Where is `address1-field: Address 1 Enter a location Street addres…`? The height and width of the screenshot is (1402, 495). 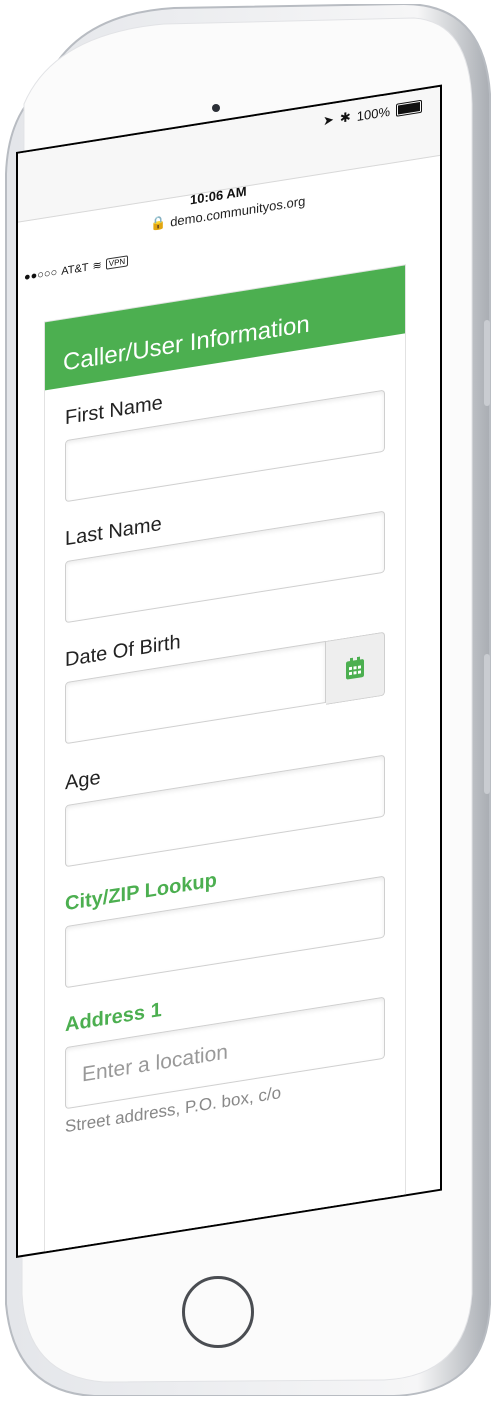 address1-field: Address 1 Enter a location Street addres… is located at coordinates (225, 1051).